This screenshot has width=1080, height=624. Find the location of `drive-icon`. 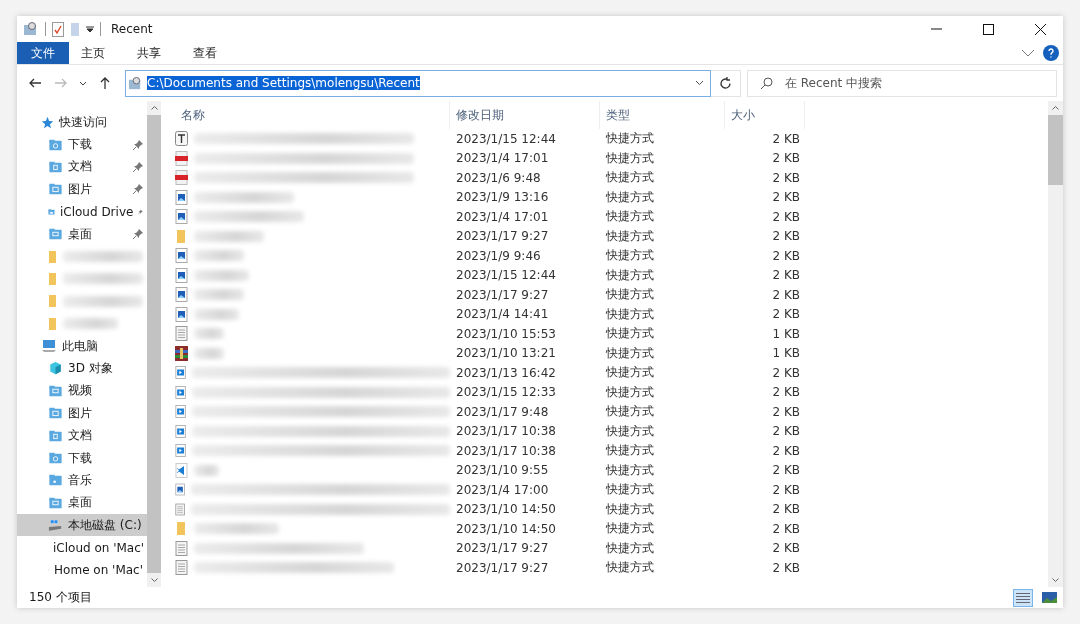

drive-icon is located at coordinates (55, 525).